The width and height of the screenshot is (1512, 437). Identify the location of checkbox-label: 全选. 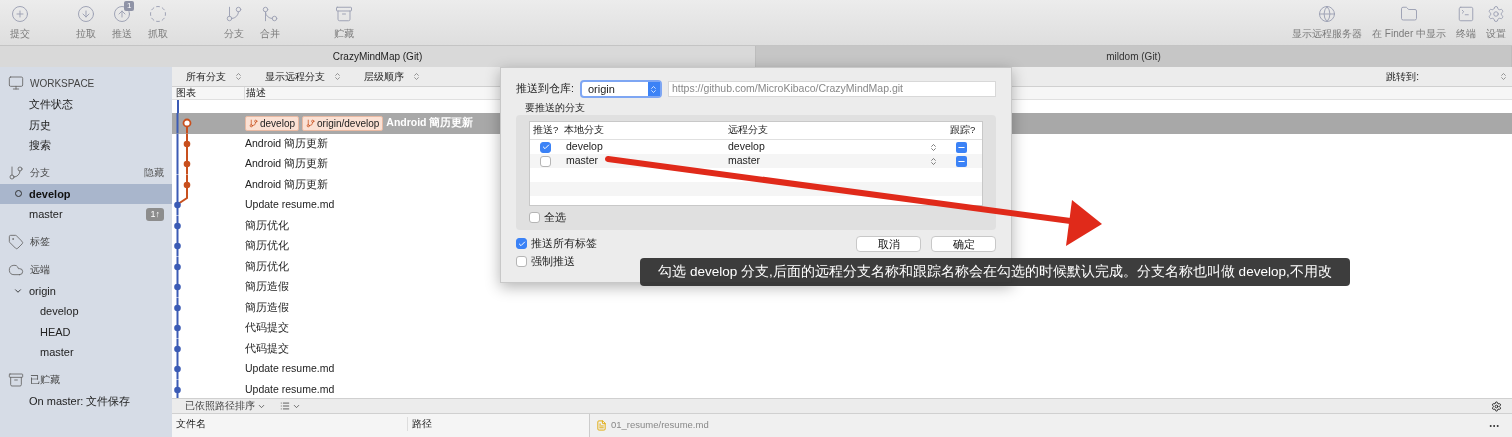
(555, 217).